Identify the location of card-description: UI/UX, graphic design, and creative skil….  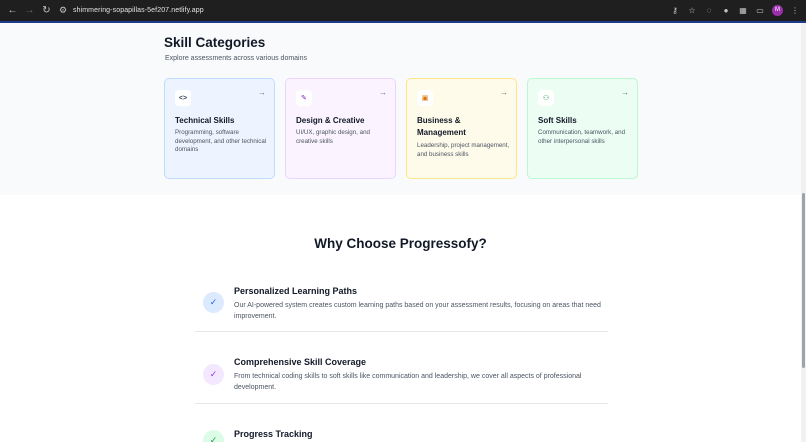
(333, 137).